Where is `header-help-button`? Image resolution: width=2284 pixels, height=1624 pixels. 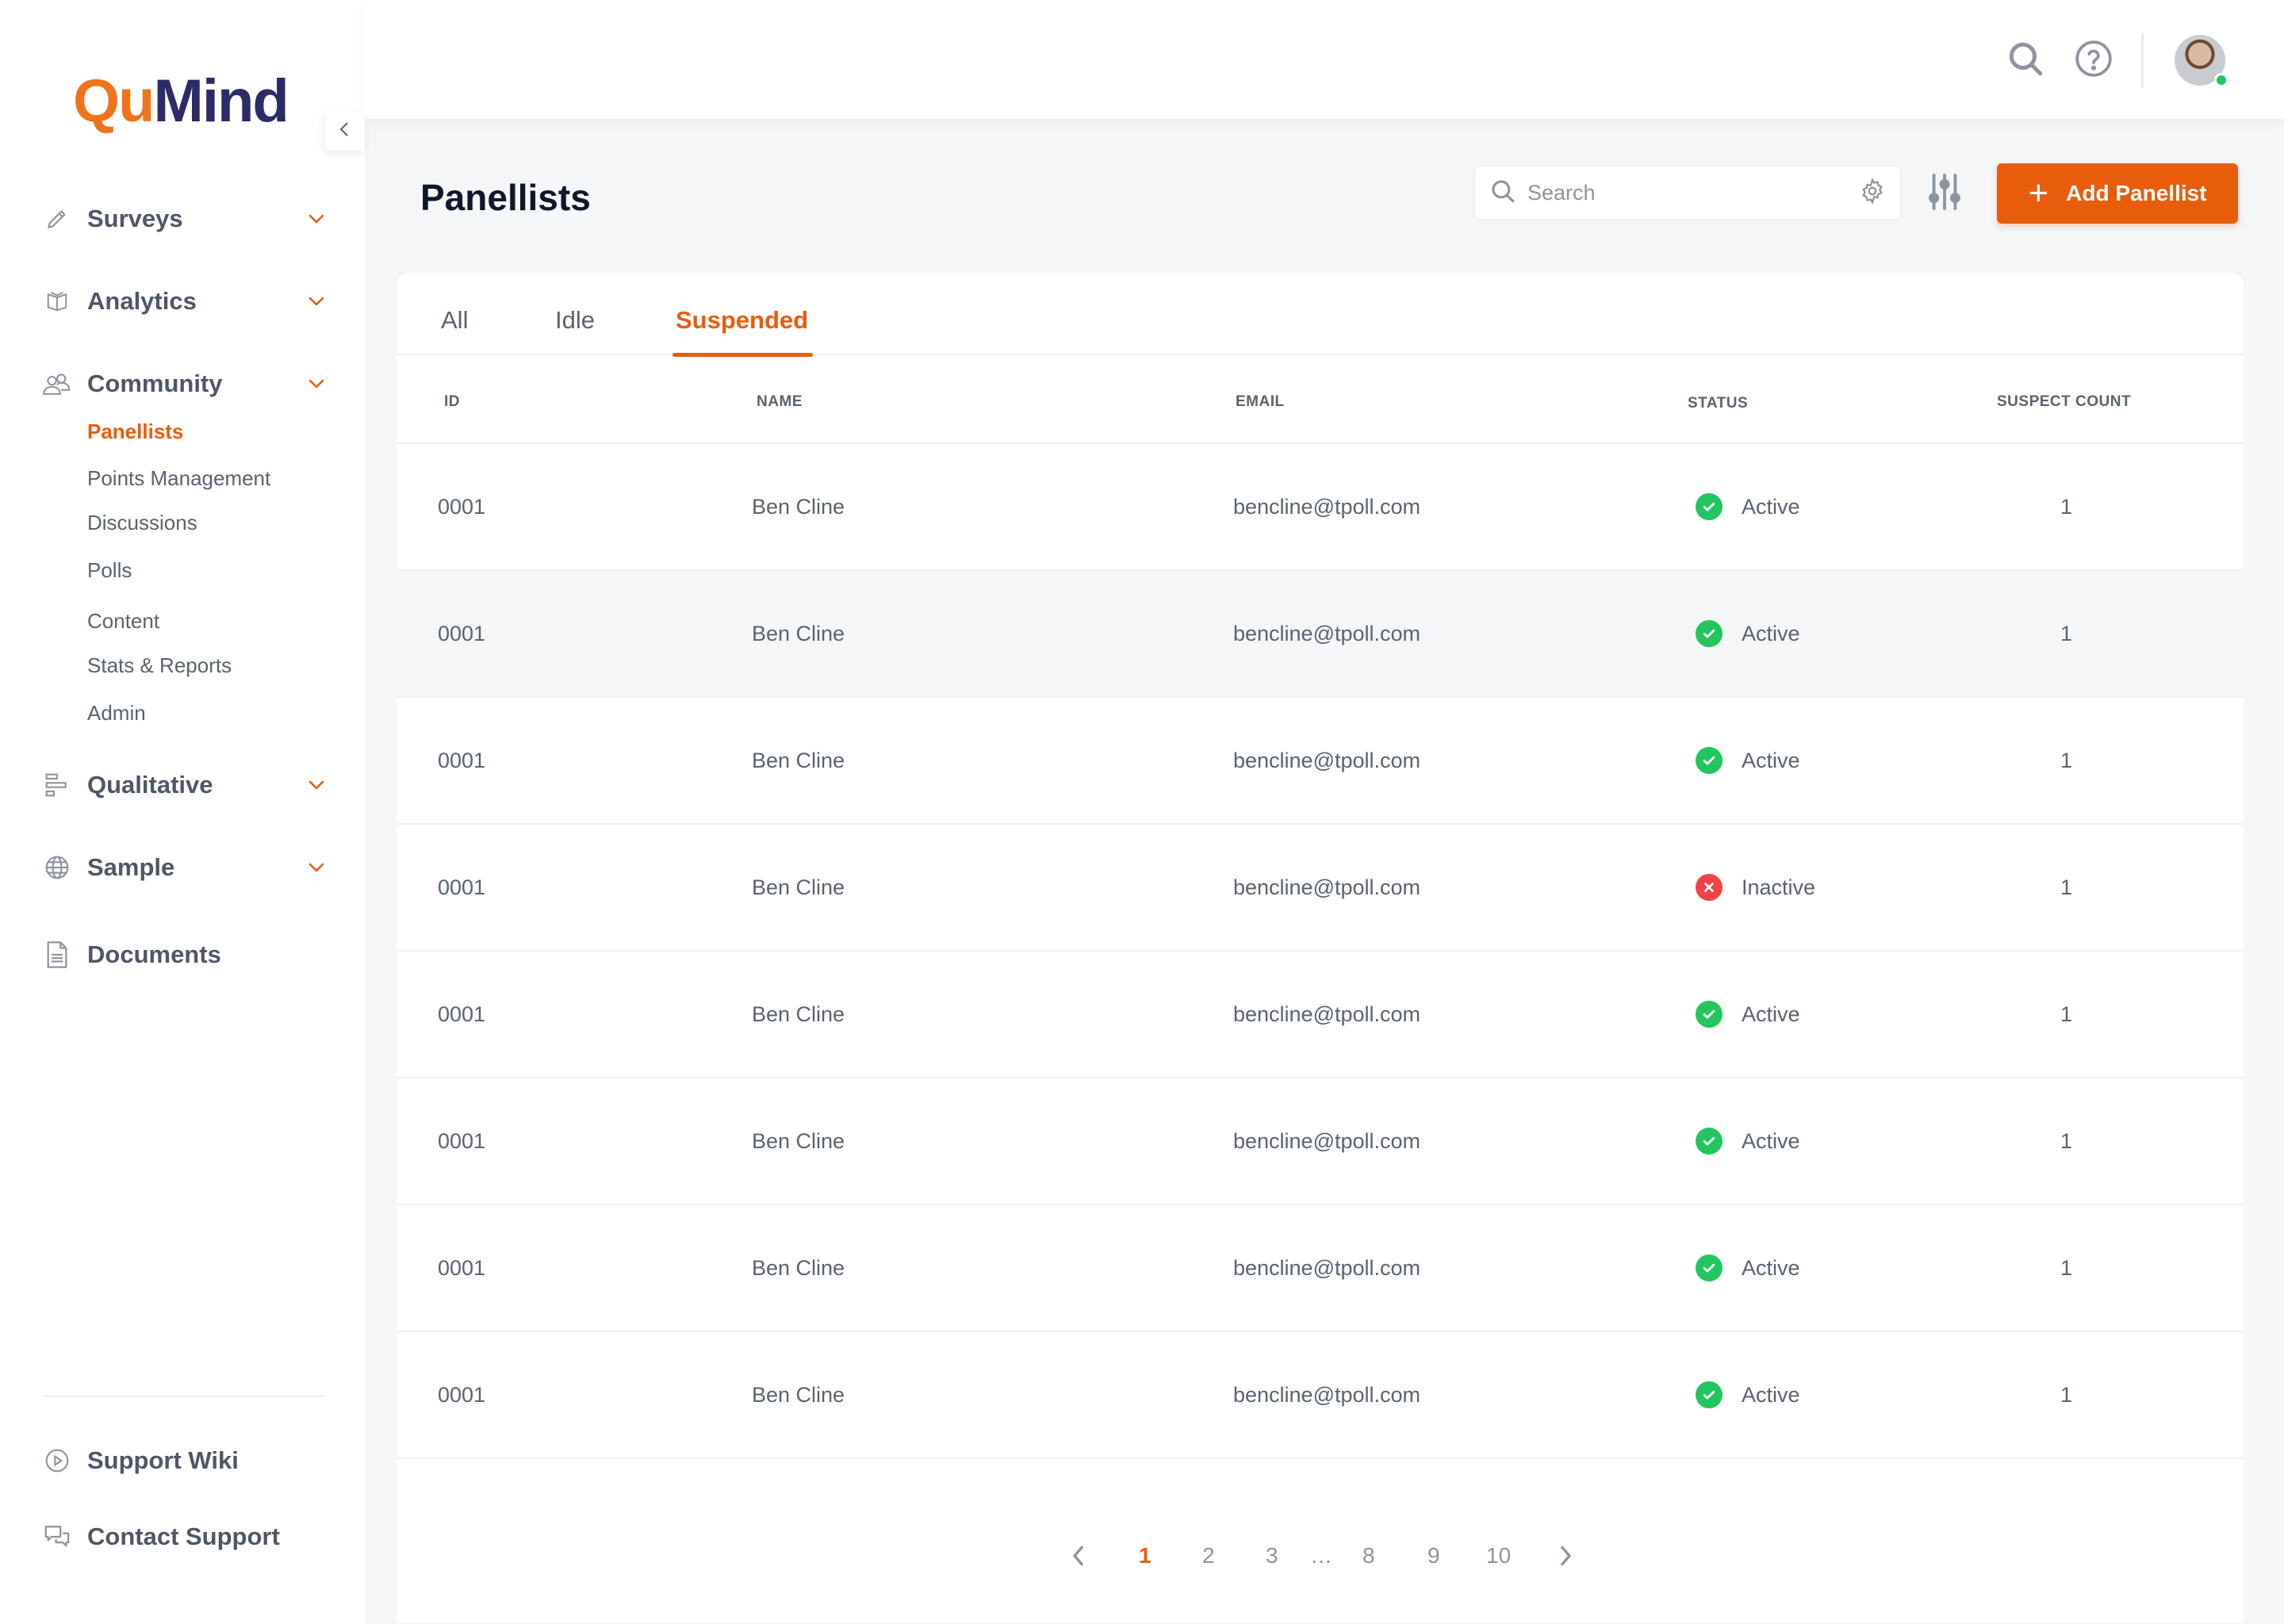
header-help-button is located at coordinates (2093, 60).